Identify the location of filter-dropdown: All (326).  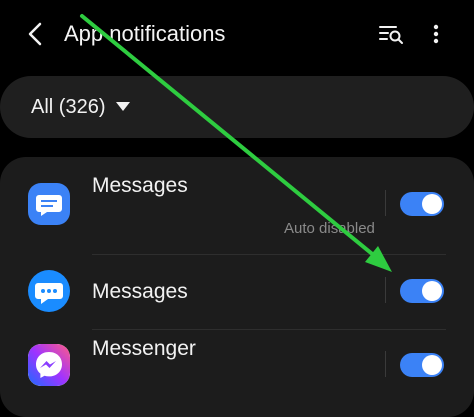
(237, 107).